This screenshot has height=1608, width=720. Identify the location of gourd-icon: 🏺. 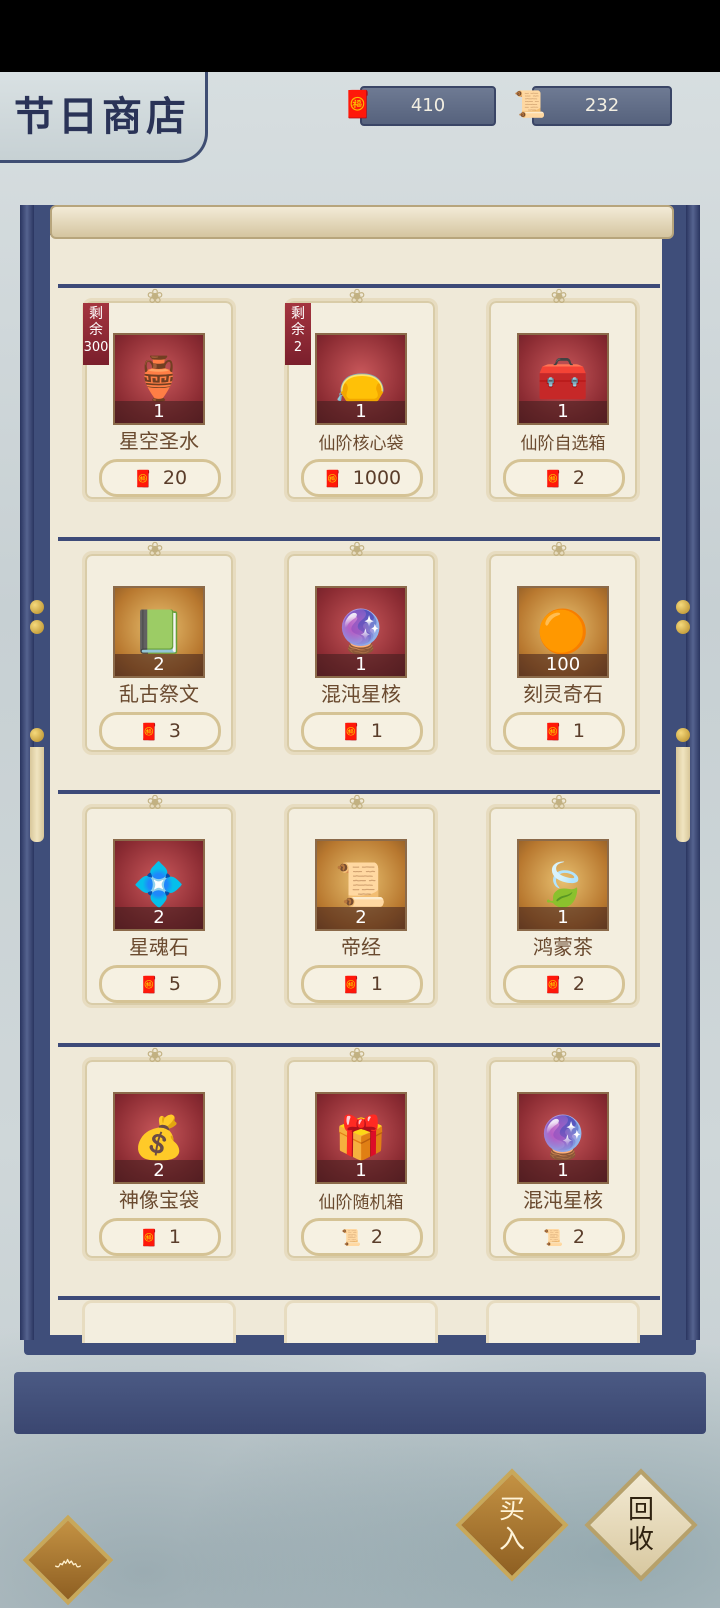
(159, 378).